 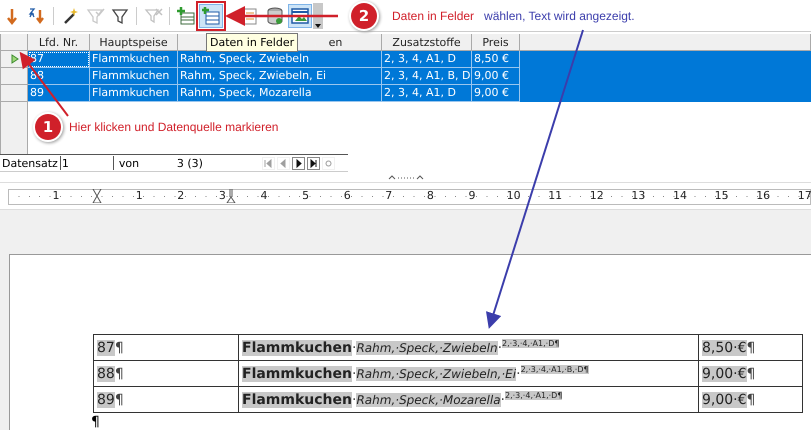 What do you see at coordinates (347, 196) in the screenshot?
I see `ruler-number: 6` at bounding box center [347, 196].